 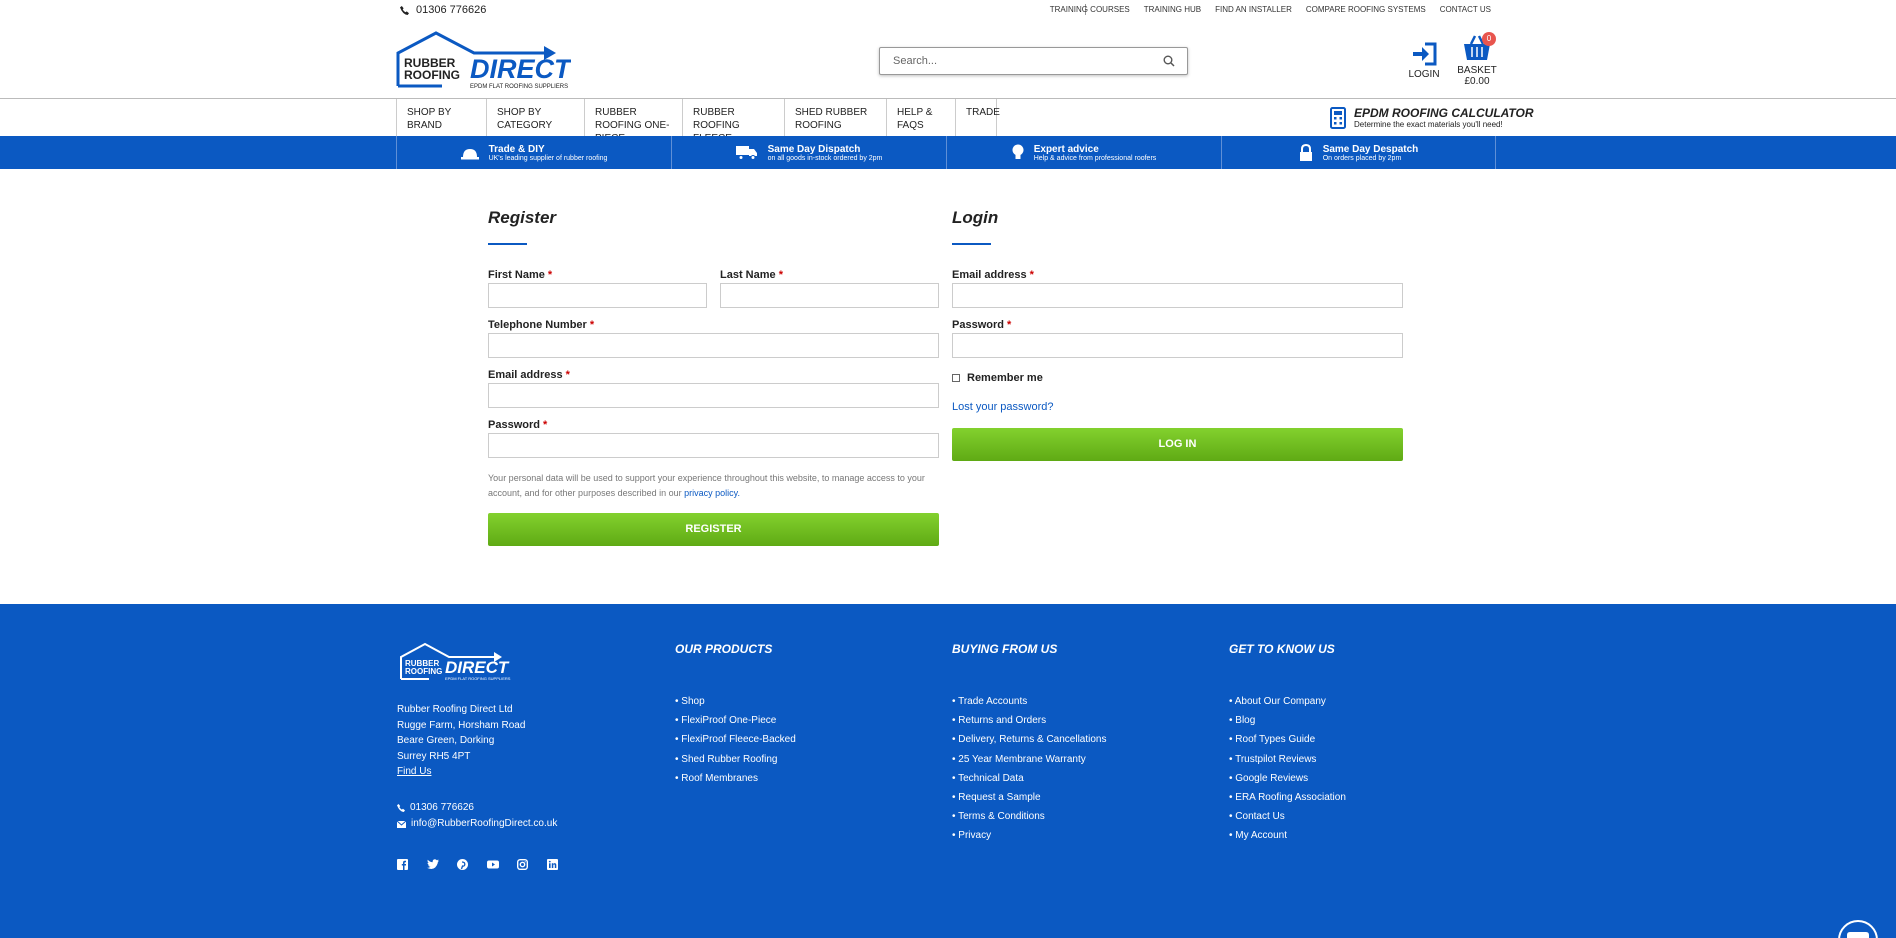 I want to click on footer-link-delivery: Delivery, Returns & Cancellations, so click(x=1029, y=739).